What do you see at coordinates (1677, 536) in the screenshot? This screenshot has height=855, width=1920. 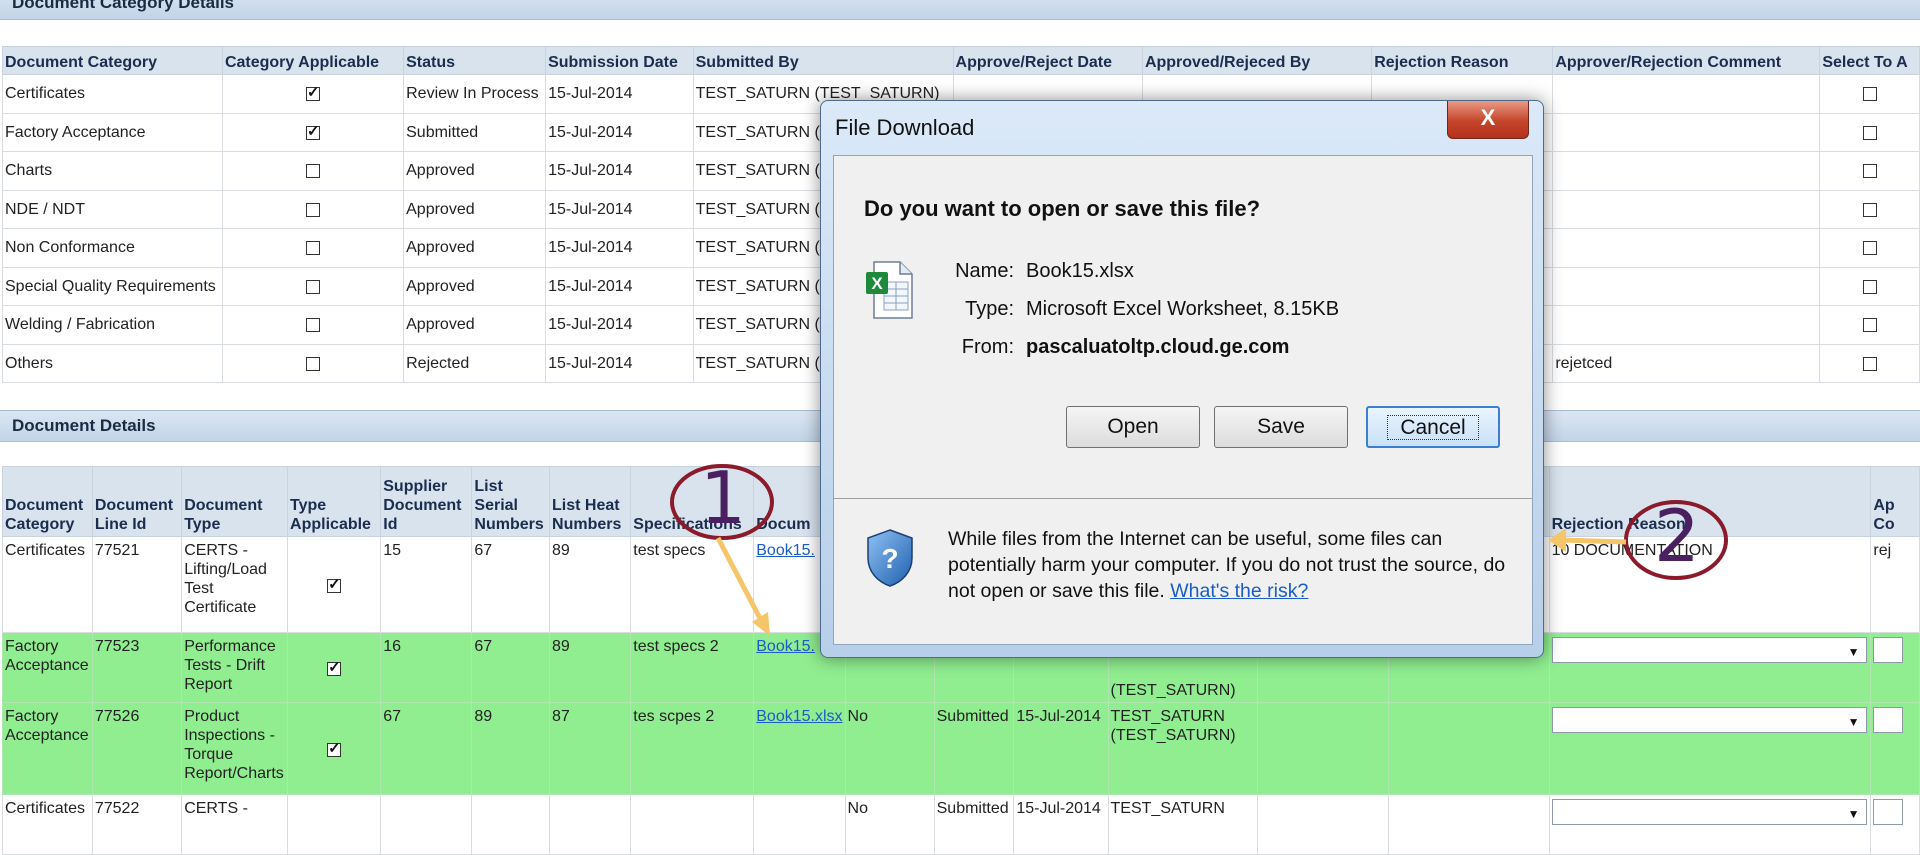 I see `annotation-number-2: 2` at bounding box center [1677, 536].